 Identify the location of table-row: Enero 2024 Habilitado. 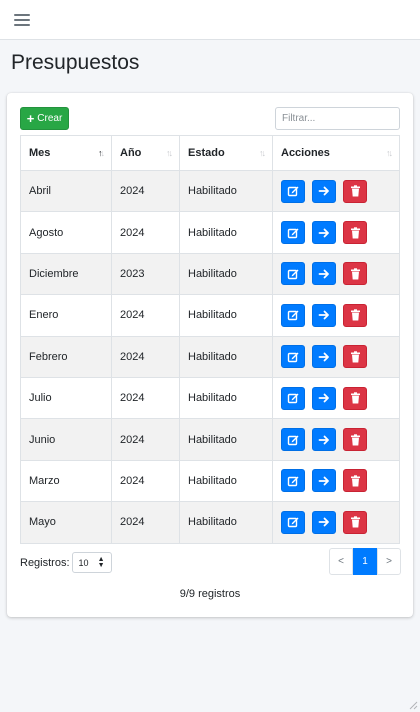
(210, 315).